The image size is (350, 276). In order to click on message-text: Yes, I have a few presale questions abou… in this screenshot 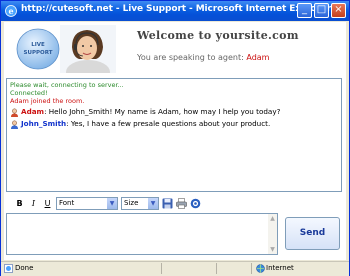, I will do `click(170, 123)`.